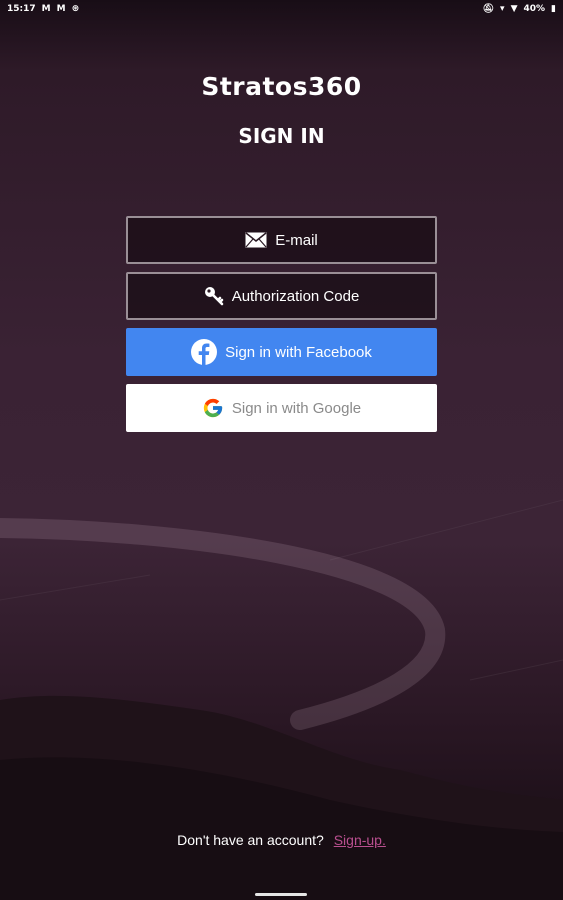 The height and width of the screenshot is (900, 563). I want to click on google-signin-button: Sign in with Google, so click(281, 408).